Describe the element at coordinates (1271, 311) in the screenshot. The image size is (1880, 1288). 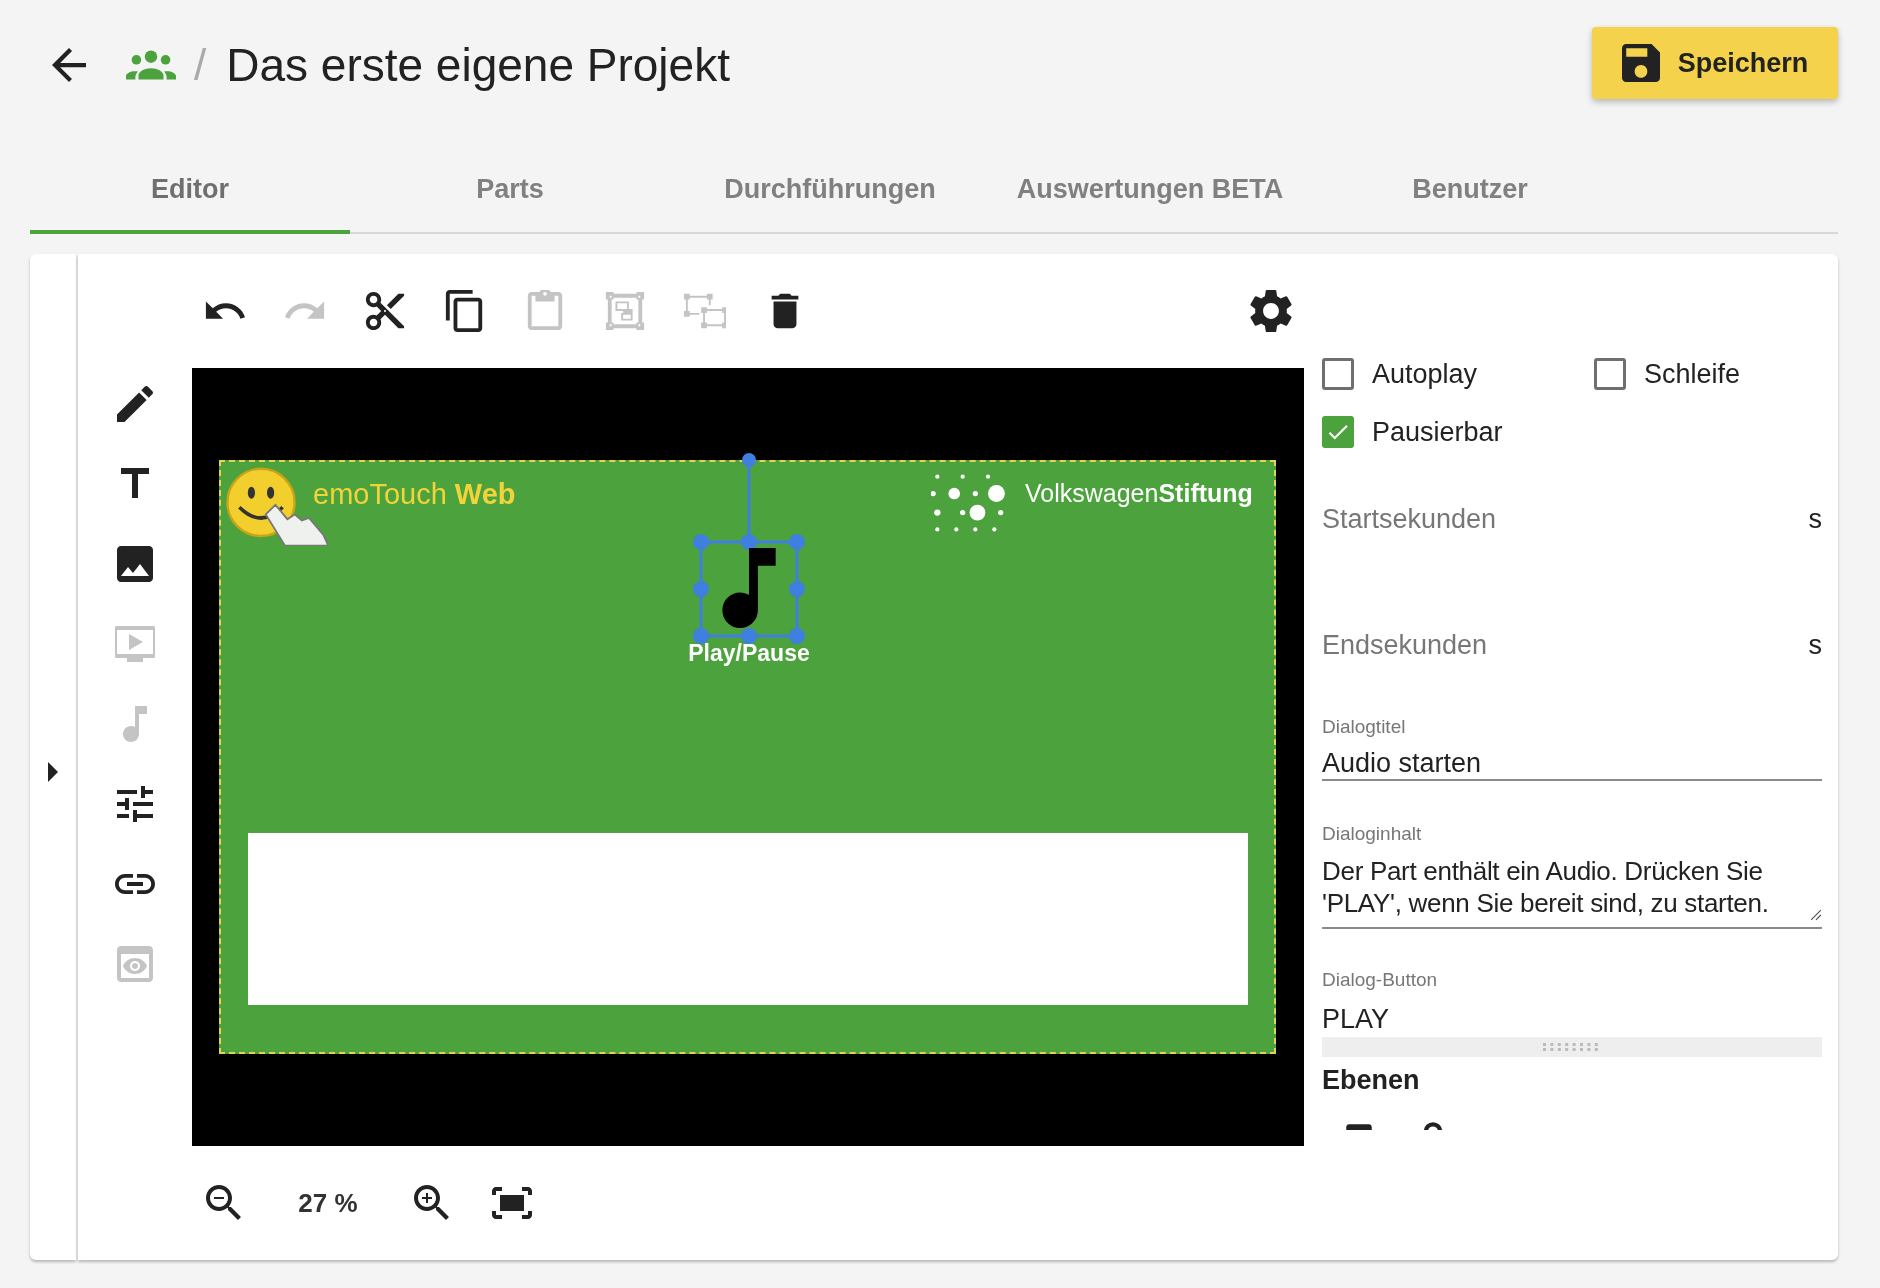
I see `settings-icon` at that location.